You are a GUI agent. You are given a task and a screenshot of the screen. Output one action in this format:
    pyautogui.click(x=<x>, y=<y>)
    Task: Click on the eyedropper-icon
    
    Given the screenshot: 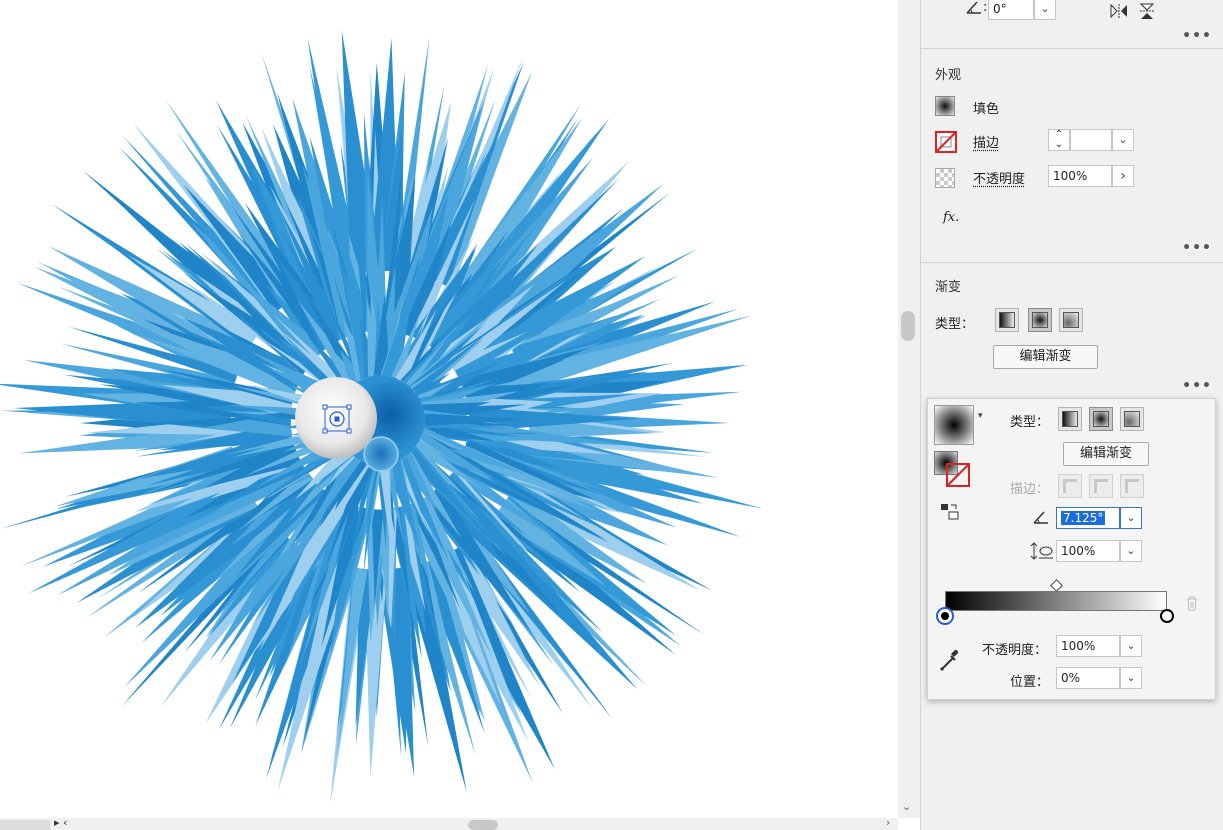 What is the action you would take?
    pyautogui.click(x=950, y=660)
    